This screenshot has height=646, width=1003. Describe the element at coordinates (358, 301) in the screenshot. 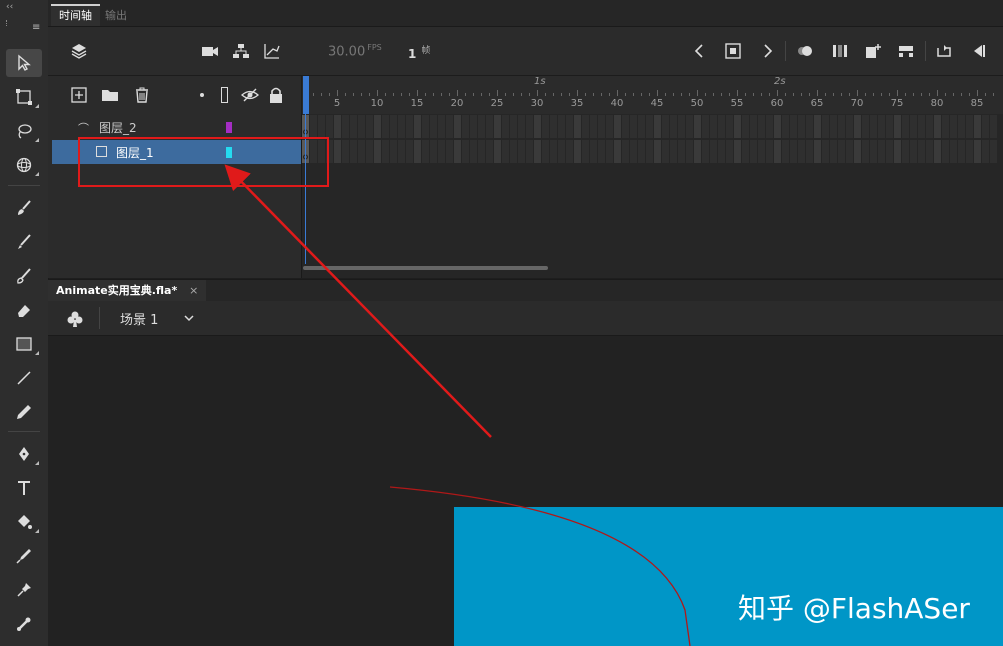

I see `annotation-arrow` at that location.